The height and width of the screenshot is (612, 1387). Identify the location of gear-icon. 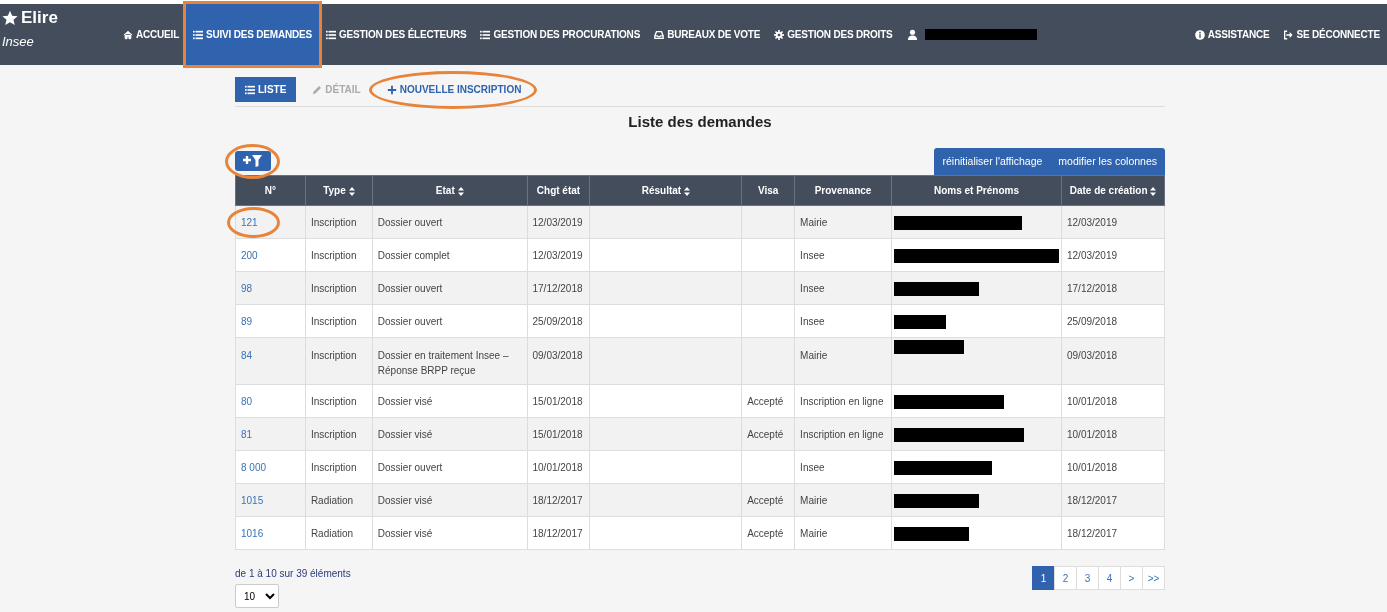
(779, 34).